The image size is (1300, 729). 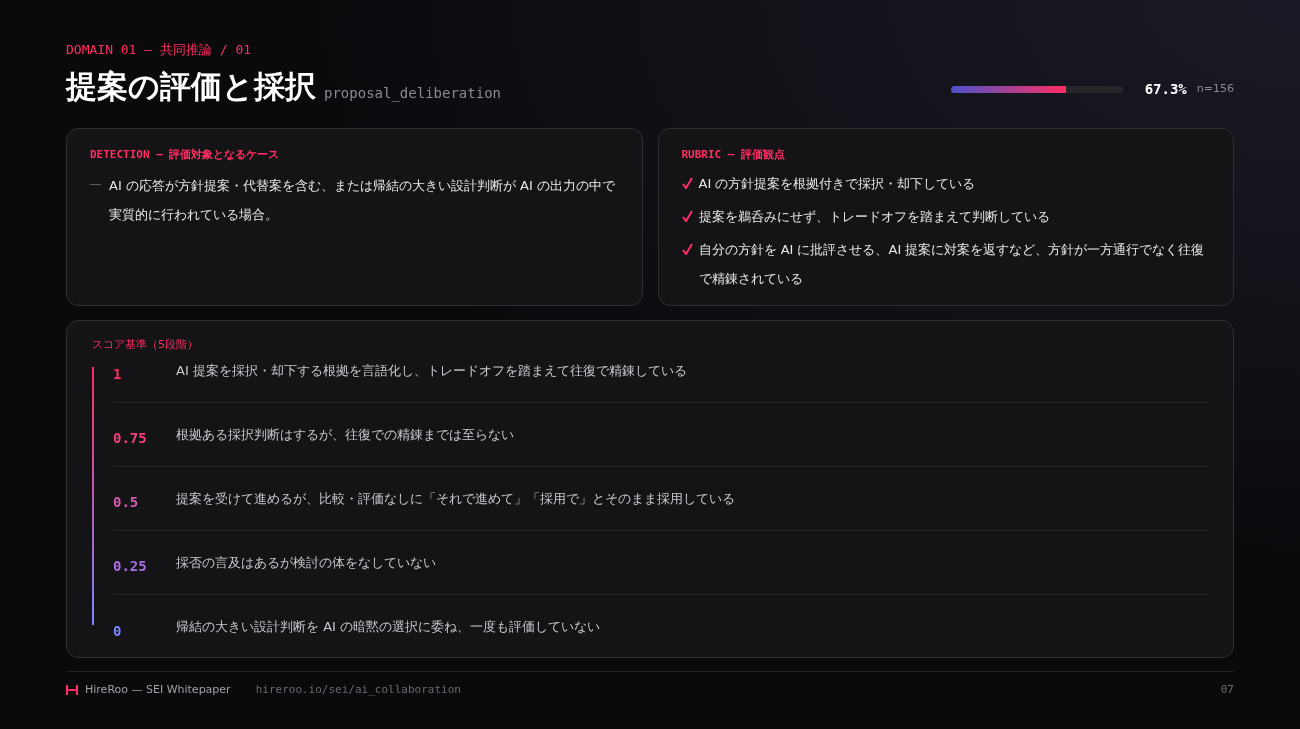 I want to click on card-heading: RUBRIC — 評価観点, so click(x=734, y=154).